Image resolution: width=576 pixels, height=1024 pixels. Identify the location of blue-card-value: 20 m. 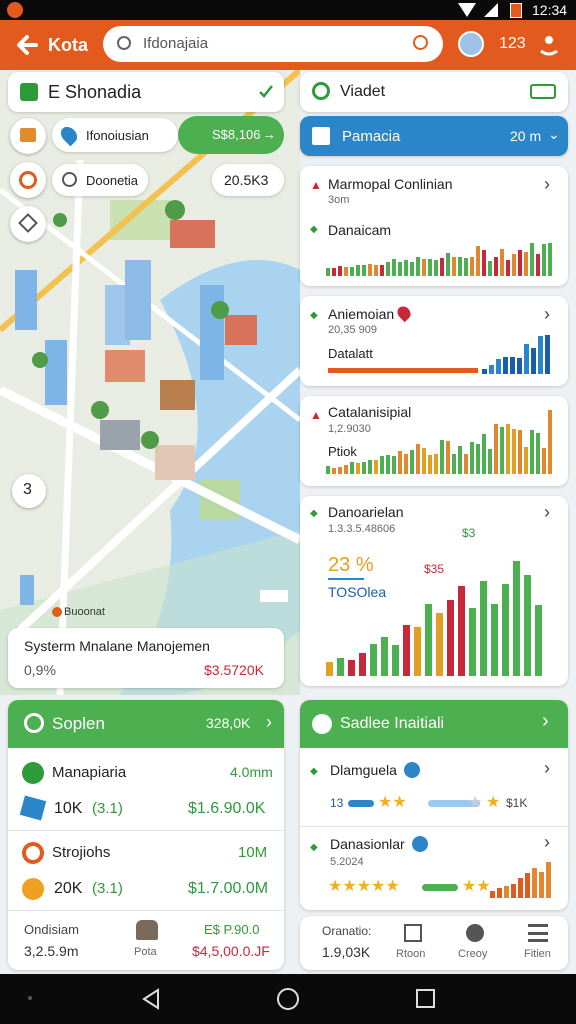
(526, 136).